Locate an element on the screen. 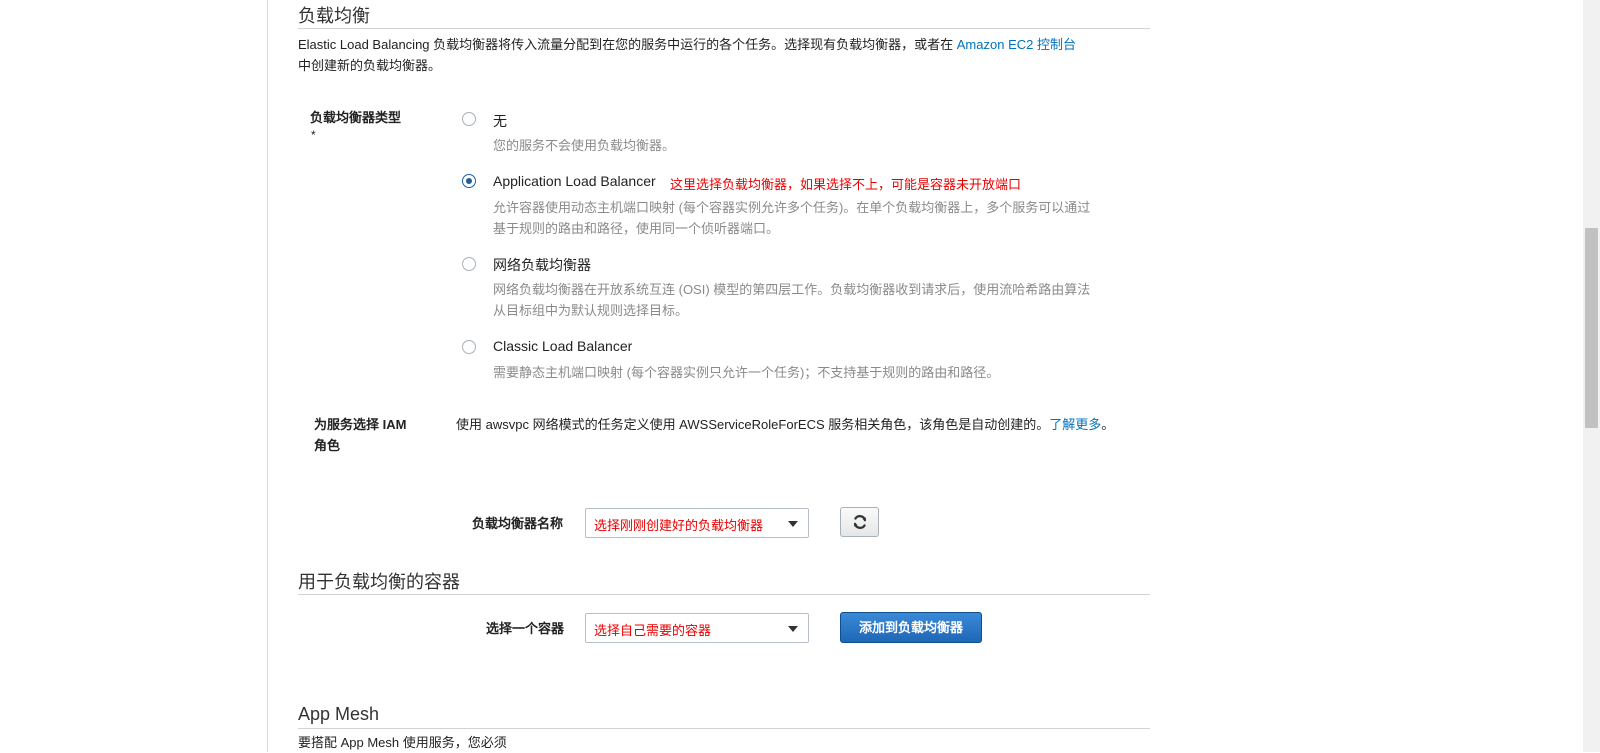  lb-type-label: 负载均衡器类型 is located at coordinates (355, 117).